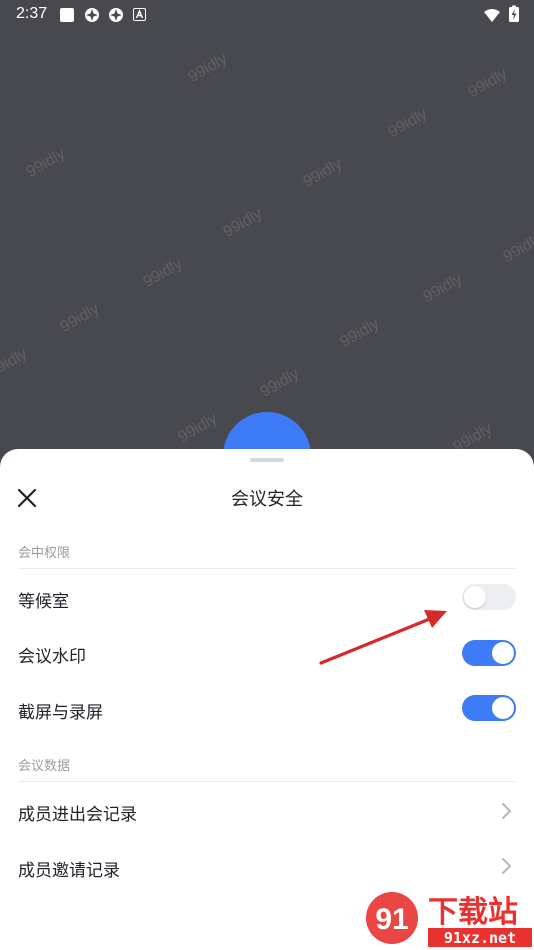 The width and height of the screenshot is (534, 950). Describe the element at coordinates (92, 15) in the screenshot. I see `aperture-notification-icon` at that location.